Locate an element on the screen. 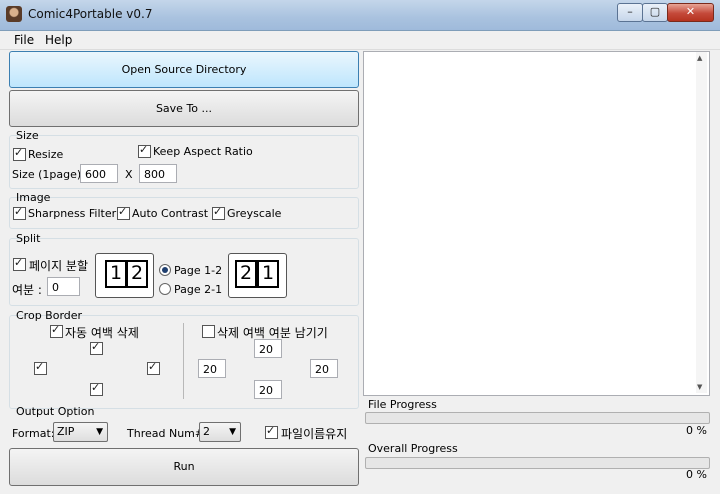  width-input: 600 is located at coordinates (99, 173).